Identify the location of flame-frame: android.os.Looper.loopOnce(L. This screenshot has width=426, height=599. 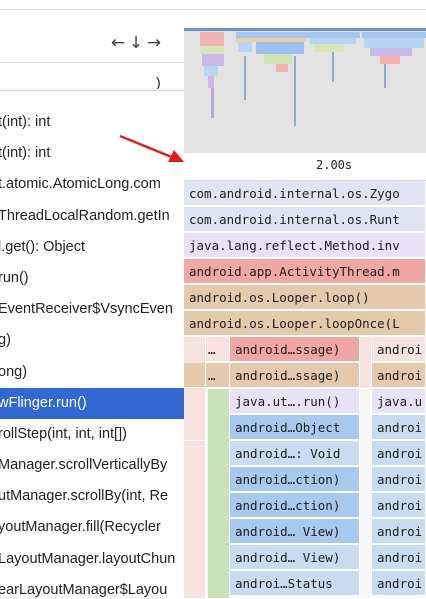
(305, 323).